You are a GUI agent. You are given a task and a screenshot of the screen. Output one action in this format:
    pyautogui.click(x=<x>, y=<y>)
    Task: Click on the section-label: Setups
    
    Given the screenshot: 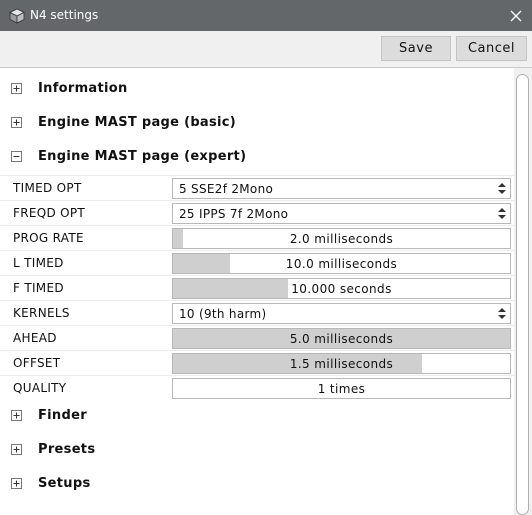 What is the action you would take?
    pyautogui.click(x=64, y=483)
    